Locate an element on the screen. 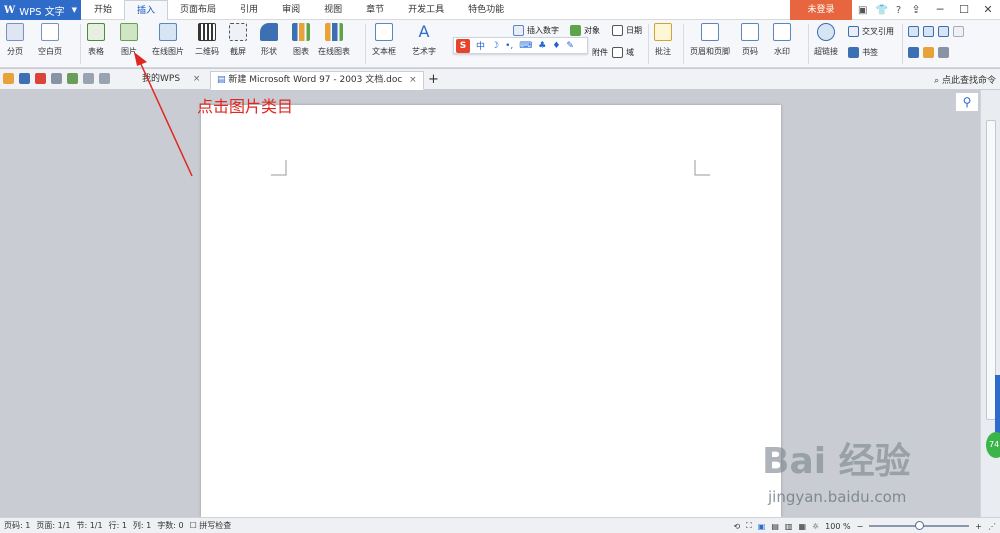  tab-document: ▤ 新建 Microsoft Word 97 - 2003 文档.doc × is located at coordinates (317, 80).